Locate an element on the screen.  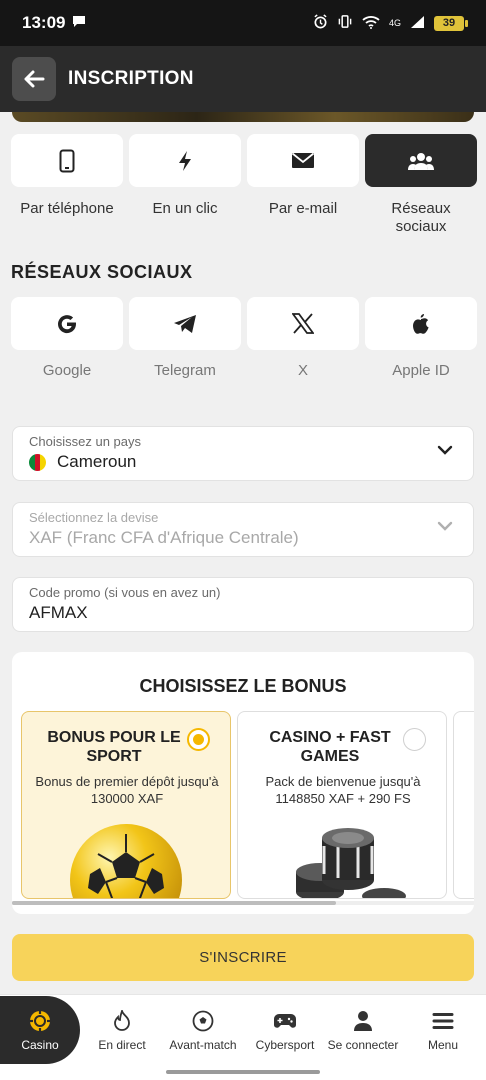
nav-item-live: En direct is located at coordinates (122, 1030).